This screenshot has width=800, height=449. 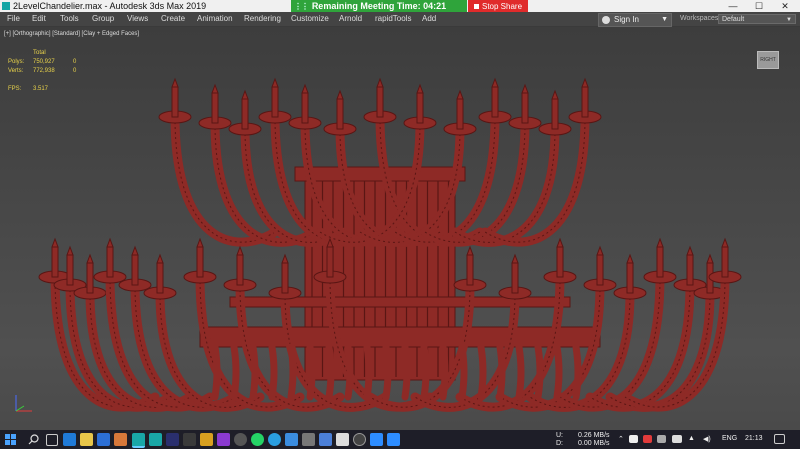 What do you see at coordinates (707, 439) in the screenshot?
I see `volume-icon: ◀)` at bounding box center [707, 439].